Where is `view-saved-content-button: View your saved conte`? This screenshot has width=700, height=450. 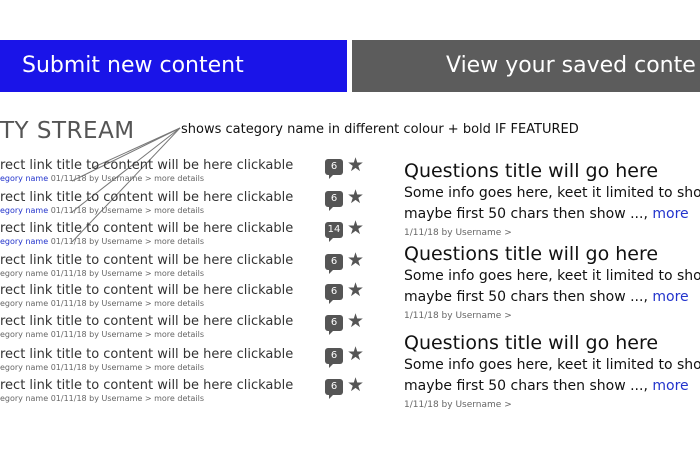
view-saved-content-button: View your saved conte is located at coordinates (526, 66).